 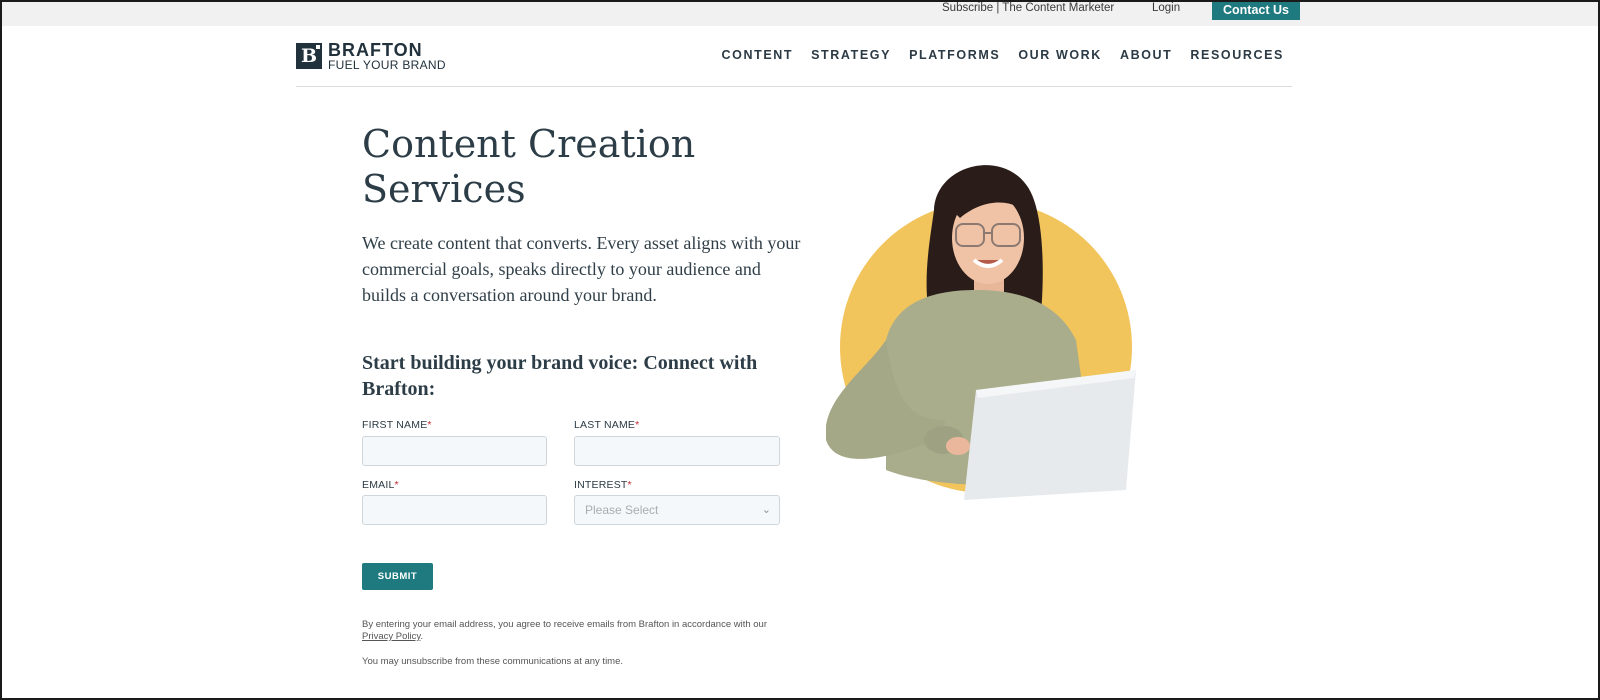 What do you see at coordinates (677, 451) in the screenshot?
I see `last-name-field` at bounding box center [677, 451].